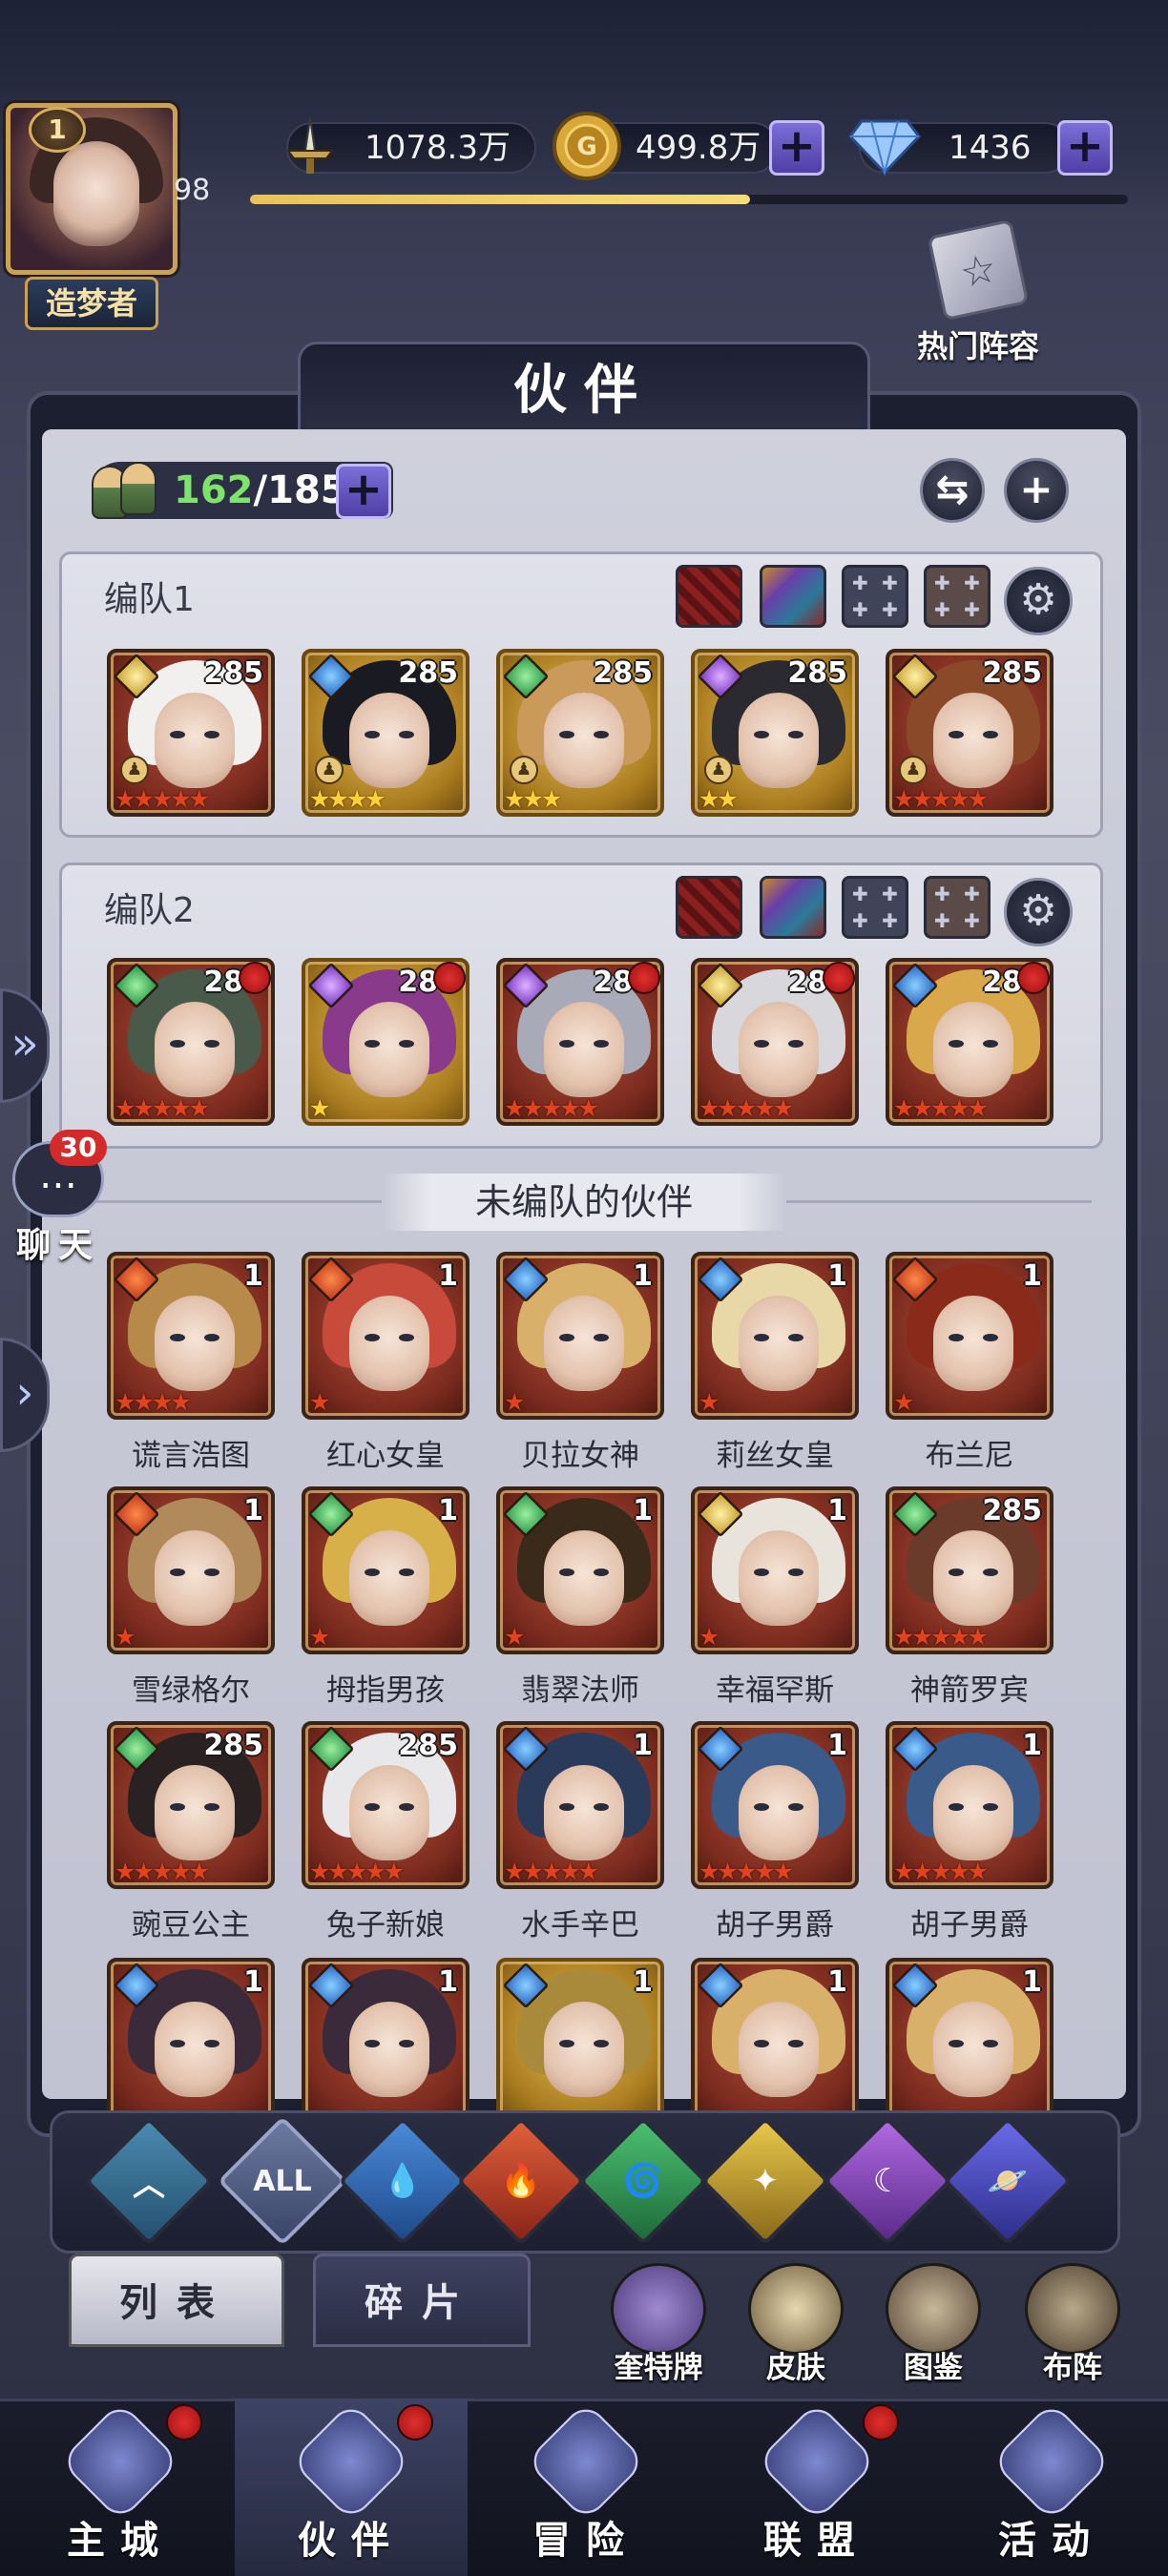  I want to click on squad-2-lock-icon, so click(957, 907).